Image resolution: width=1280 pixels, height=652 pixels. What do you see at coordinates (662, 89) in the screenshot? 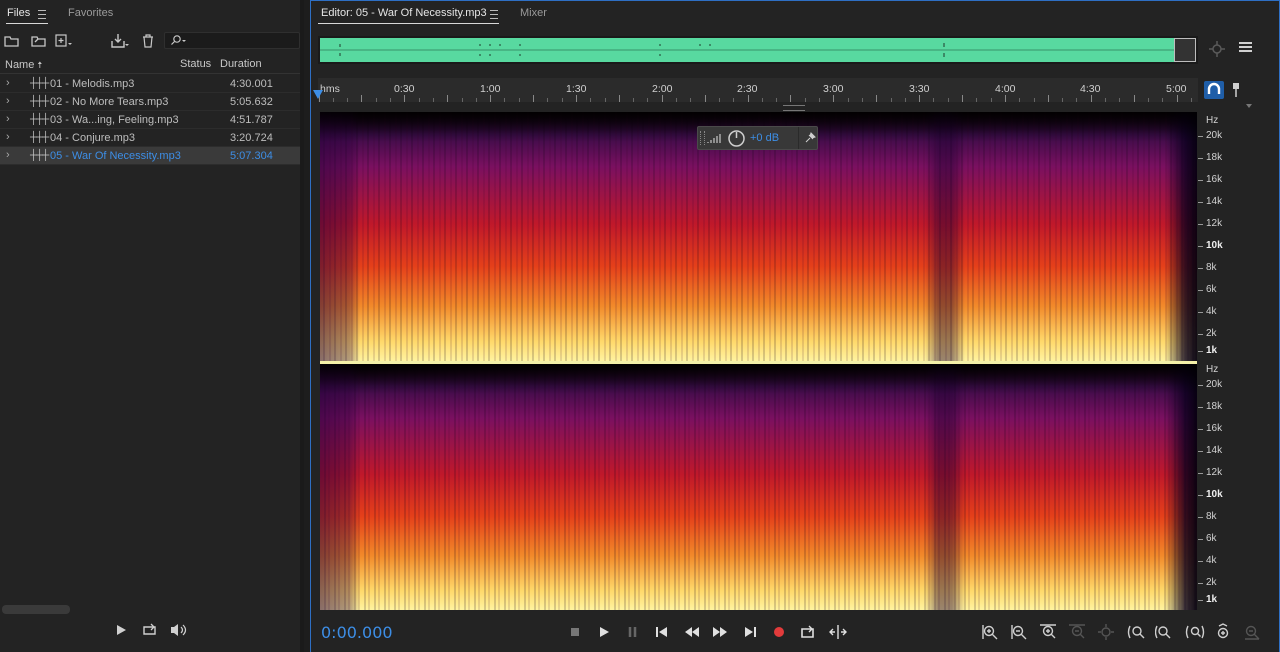
I see `ruler-tick-label: 2:00` at bounding box center [662, 89].